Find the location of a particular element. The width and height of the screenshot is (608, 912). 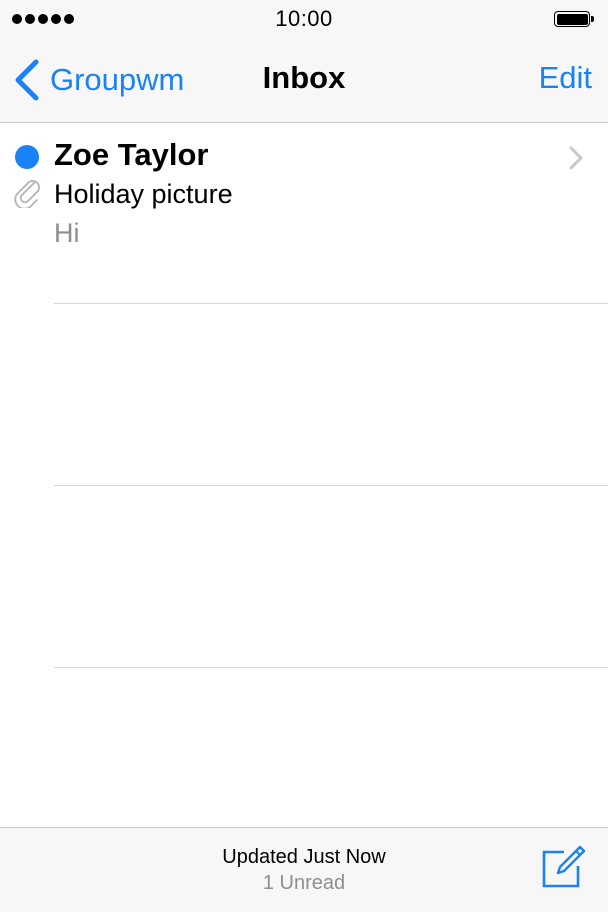

unread-count-text: 1 Unread is located at coordinates (304, 883).